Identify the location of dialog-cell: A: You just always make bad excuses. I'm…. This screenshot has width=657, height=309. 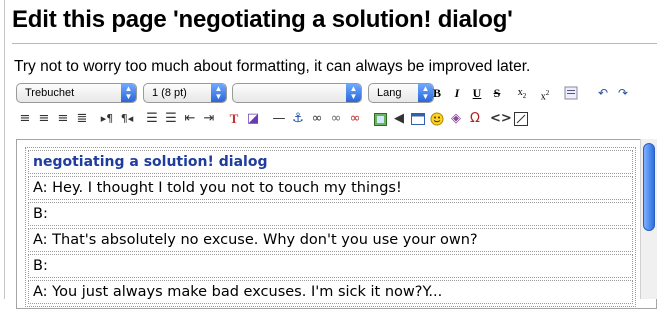
(330, 292).